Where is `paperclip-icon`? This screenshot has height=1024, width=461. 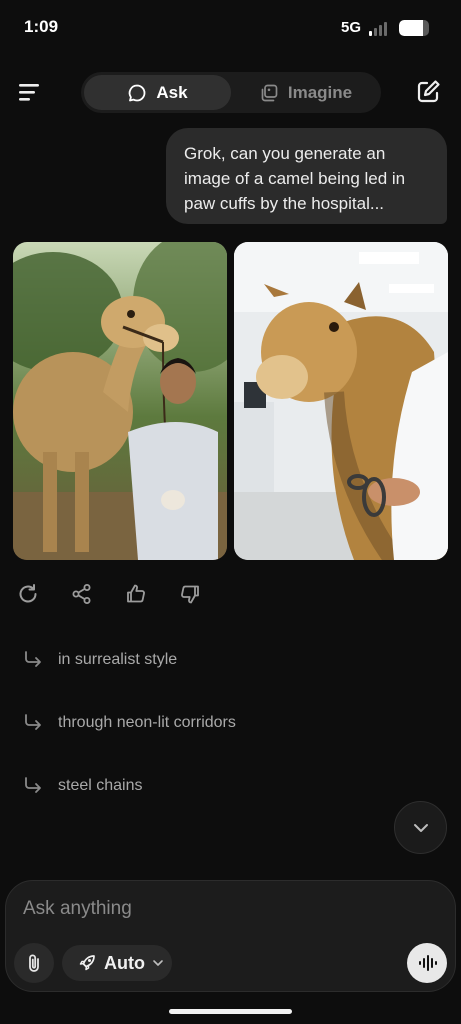
paperclip-icon is located at coordinates (34, 963).